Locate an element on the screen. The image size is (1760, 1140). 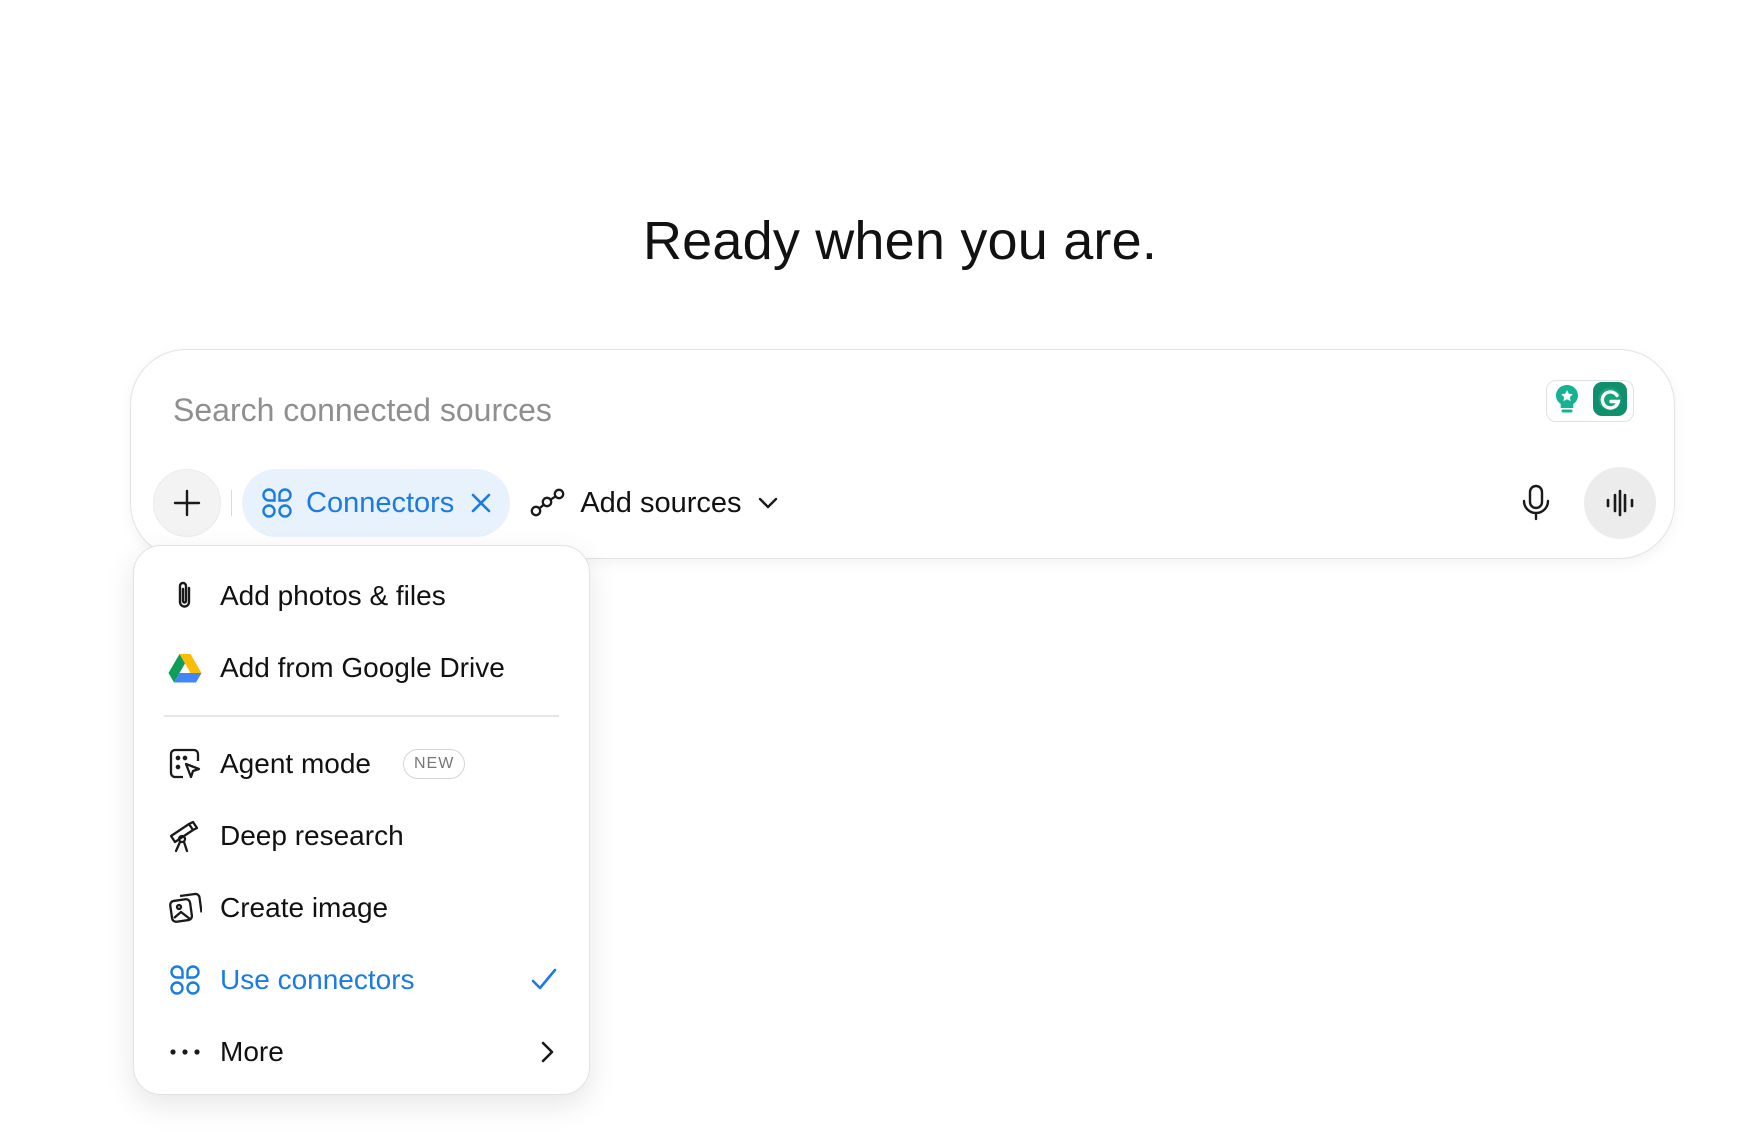
toolbar-divider is located at coordinates (231, 503).